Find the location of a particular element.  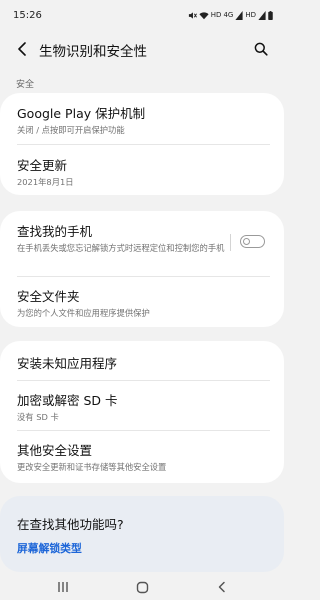

search-button is located at coordinates (261, 49).